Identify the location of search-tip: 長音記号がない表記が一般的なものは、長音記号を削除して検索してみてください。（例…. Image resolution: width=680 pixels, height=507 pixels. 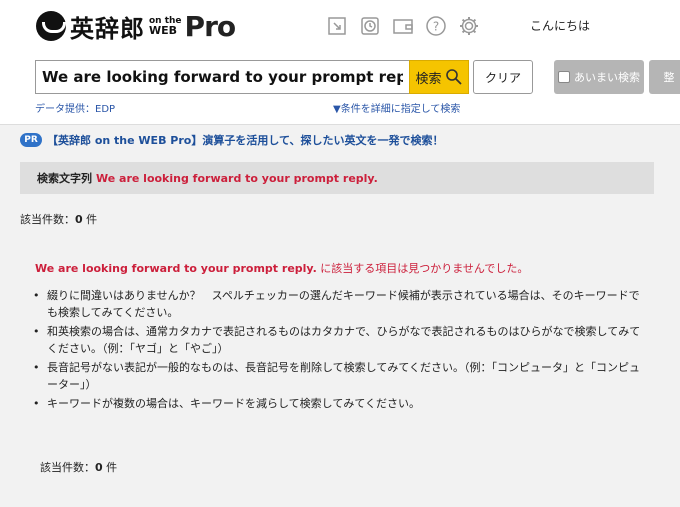
(338, 376).